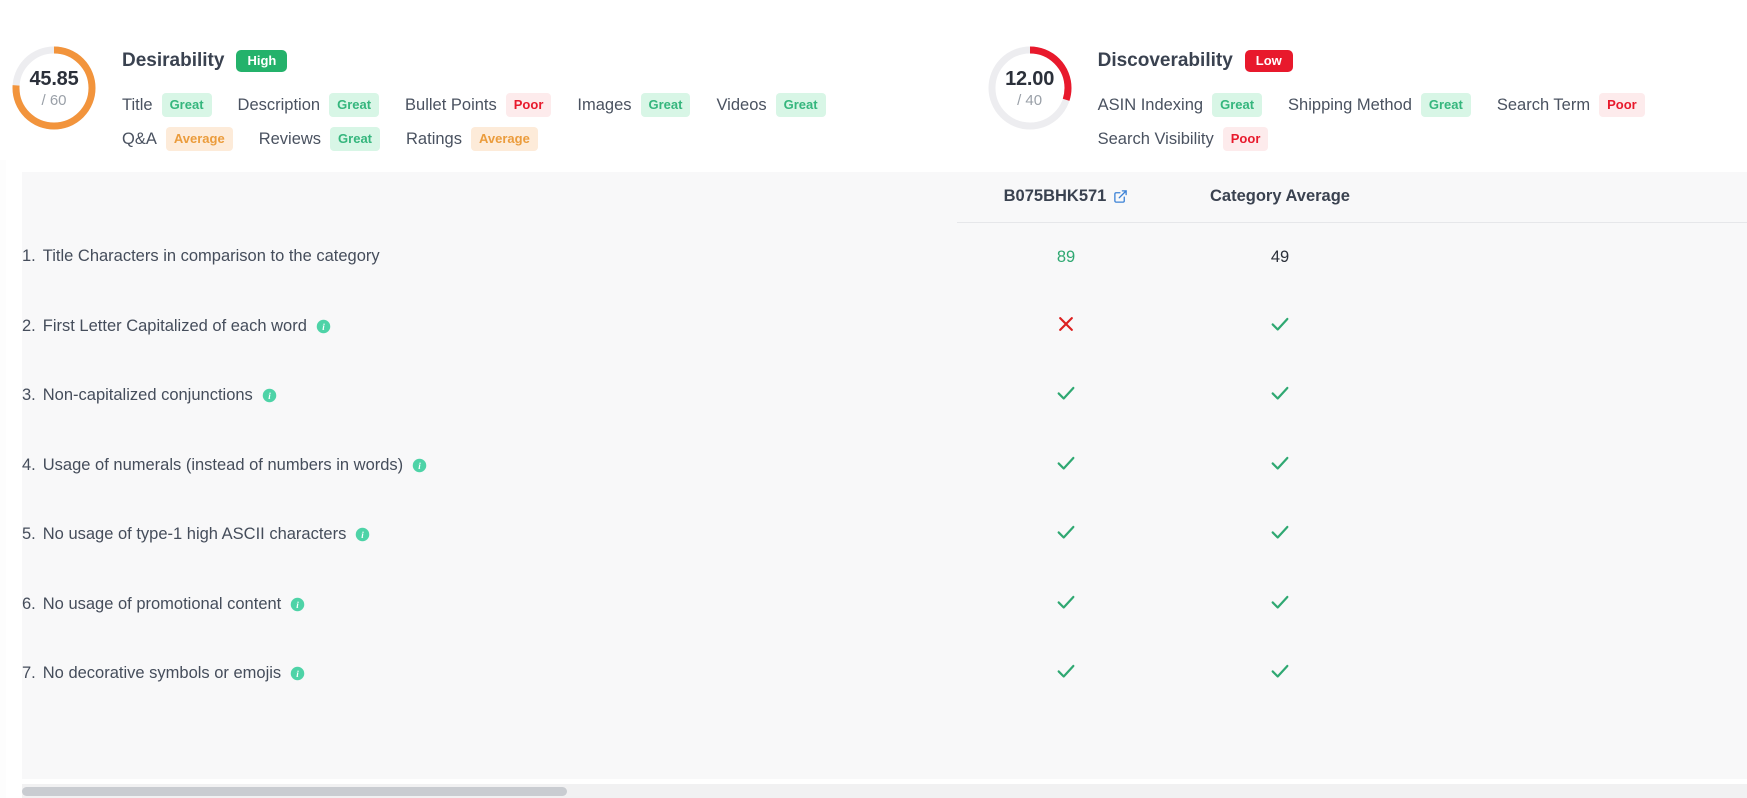 Image resolution: width=1747 pixels, height=798 pixels. I want to click on discoverability-score-total: / 40, so click(1030, 100).